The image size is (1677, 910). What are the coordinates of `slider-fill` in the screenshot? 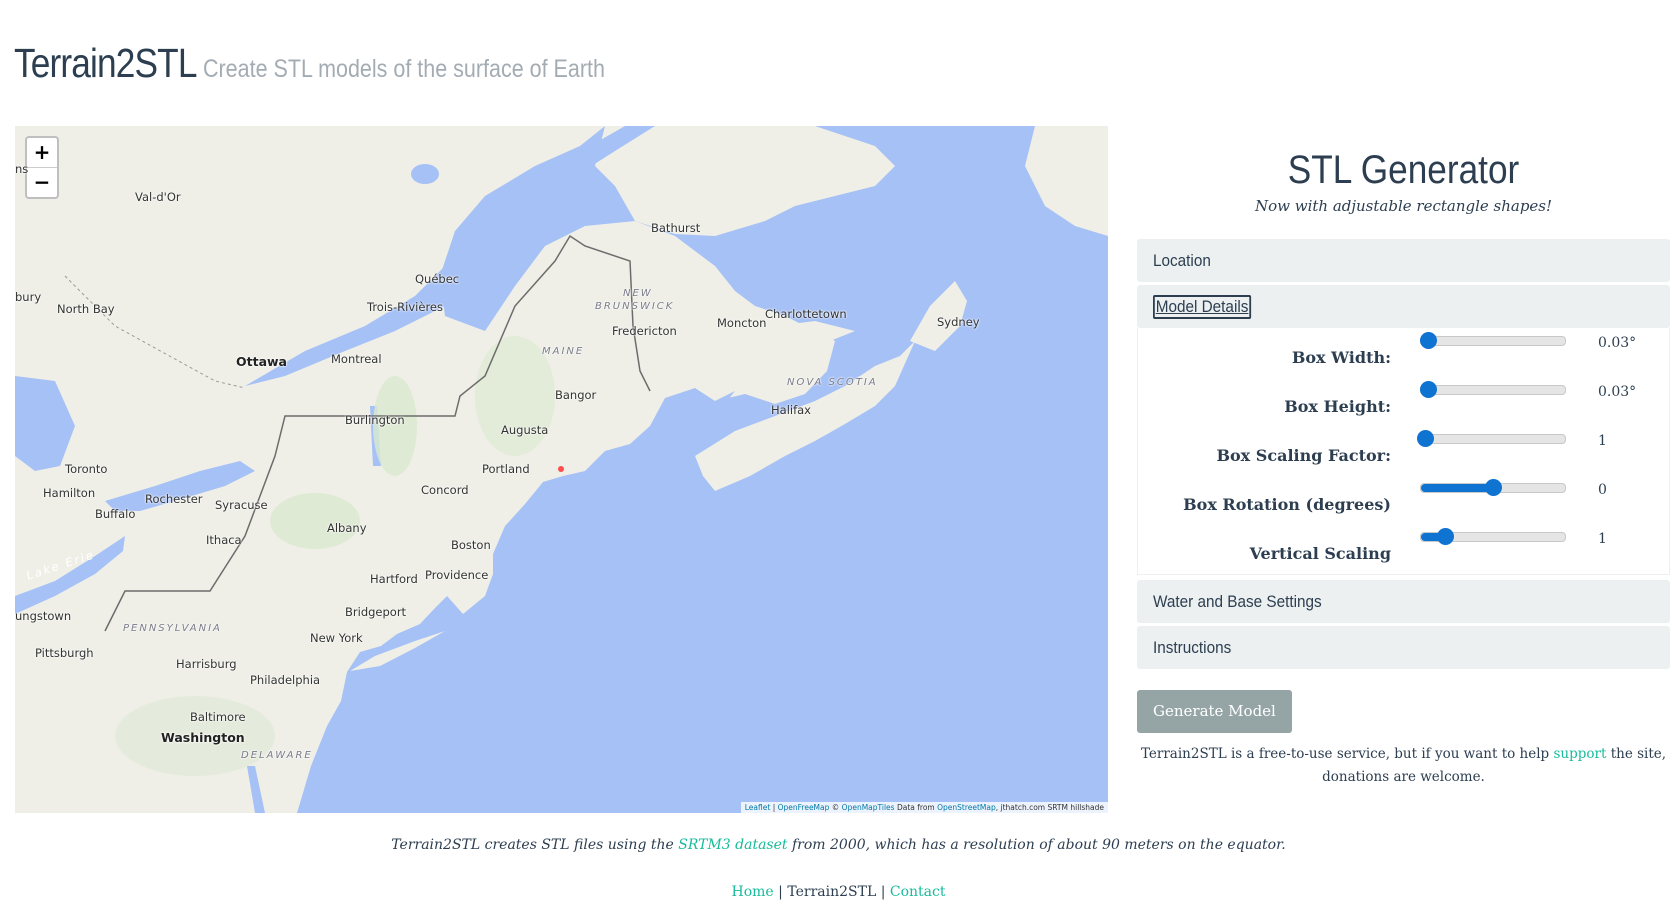 It's located at (1457, 488).